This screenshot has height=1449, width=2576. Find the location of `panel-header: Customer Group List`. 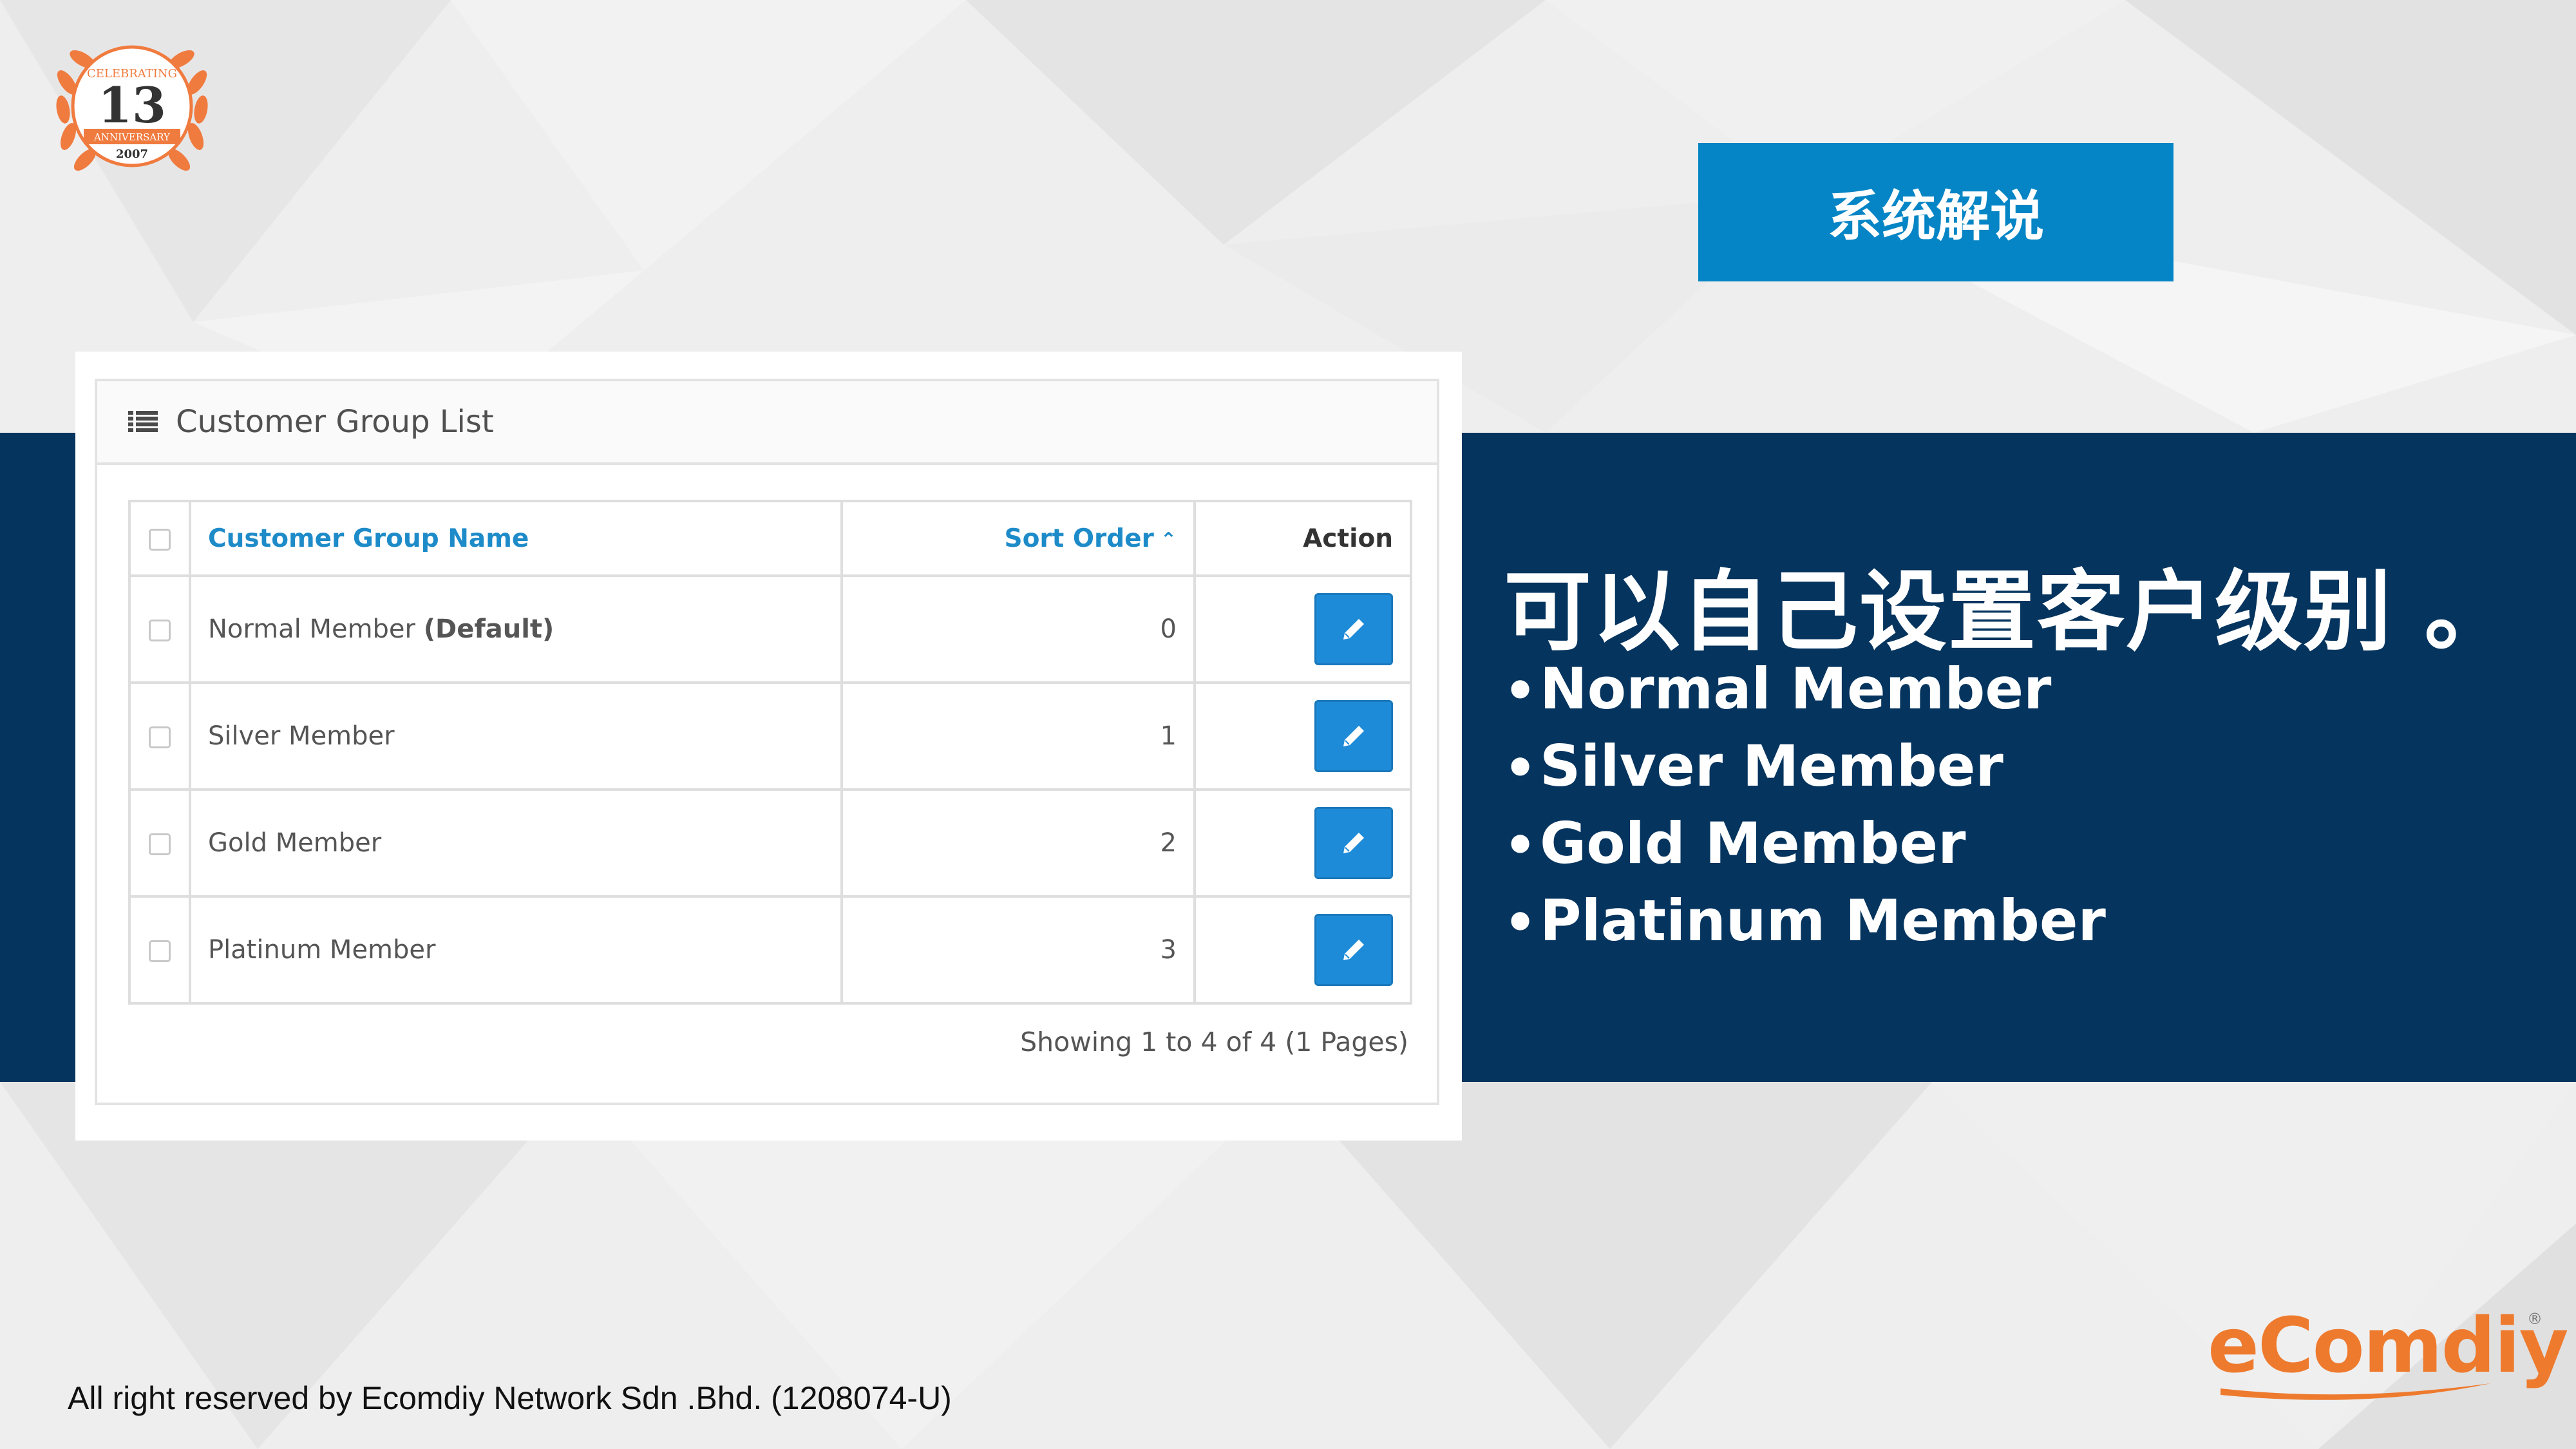

panel-header: Customer Group List is located at coordinates (767, 423).